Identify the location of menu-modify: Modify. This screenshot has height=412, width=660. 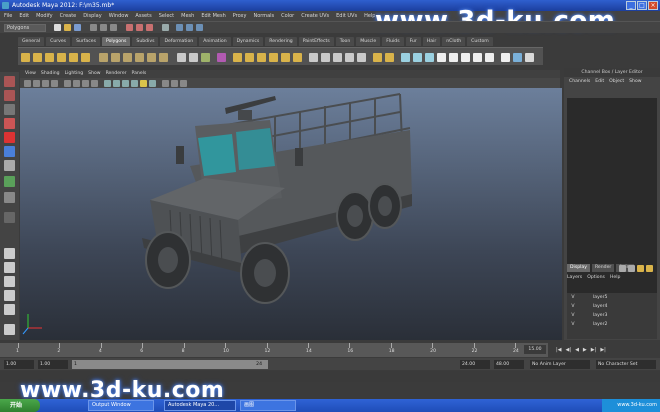
(44, 16).